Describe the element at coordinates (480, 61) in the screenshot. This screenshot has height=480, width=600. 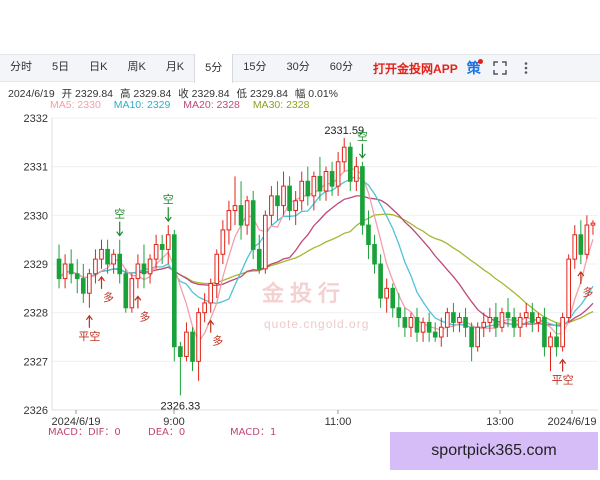
I see `notification-dot` at that location.